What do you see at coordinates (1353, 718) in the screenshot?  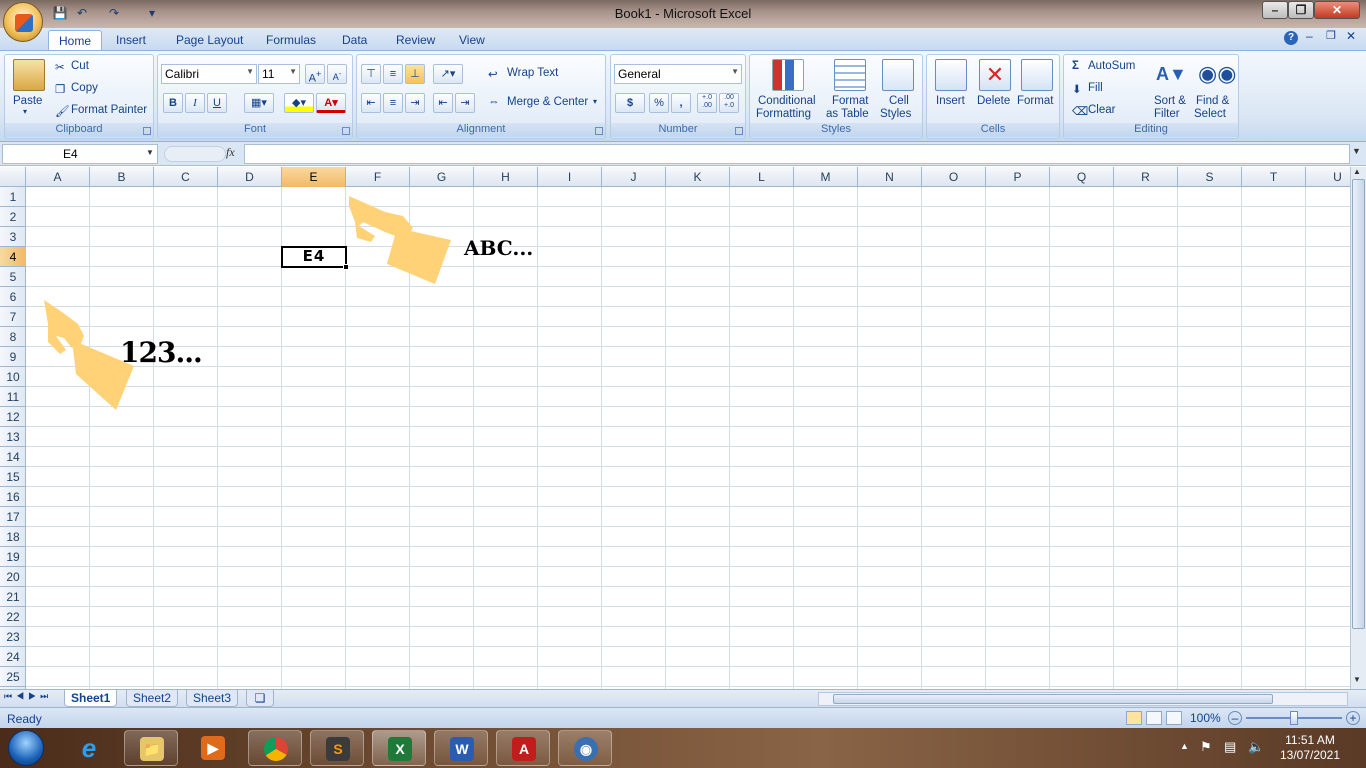 I see `zoom-in-icon: +` at bounding box center [1353, 718].